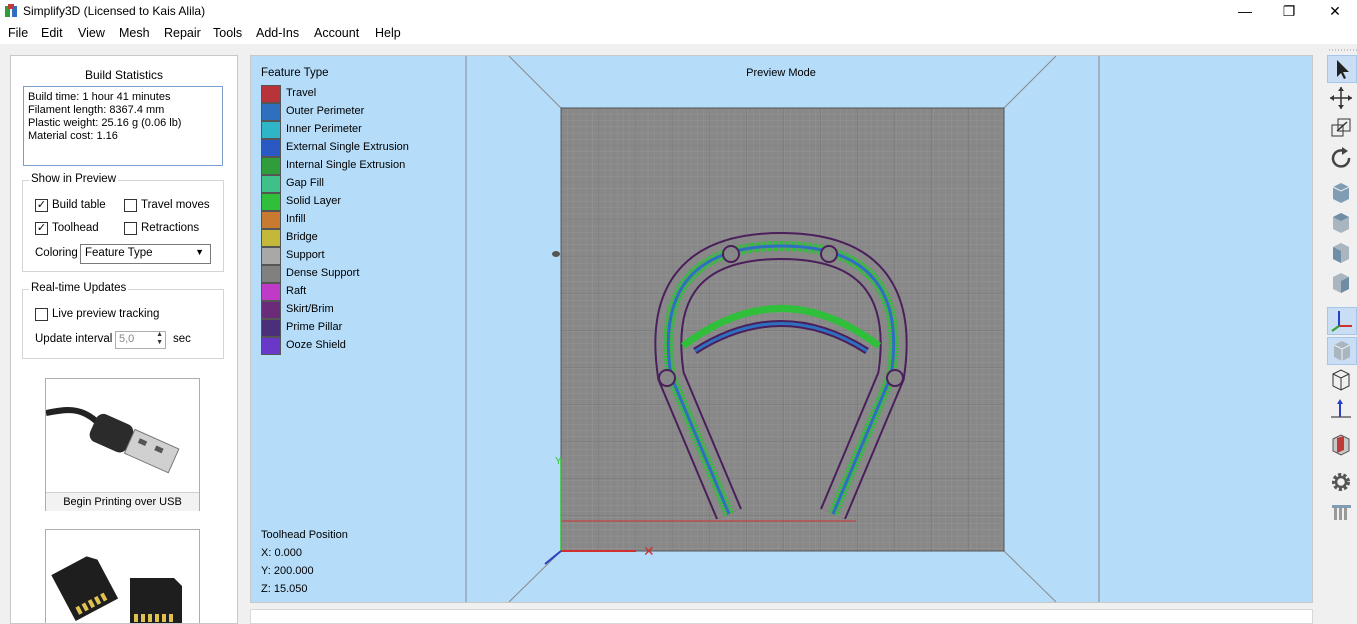 The height and width of the screenshot is (624, 1357). I want to click on cube-front-icon, so click(1341, 193).